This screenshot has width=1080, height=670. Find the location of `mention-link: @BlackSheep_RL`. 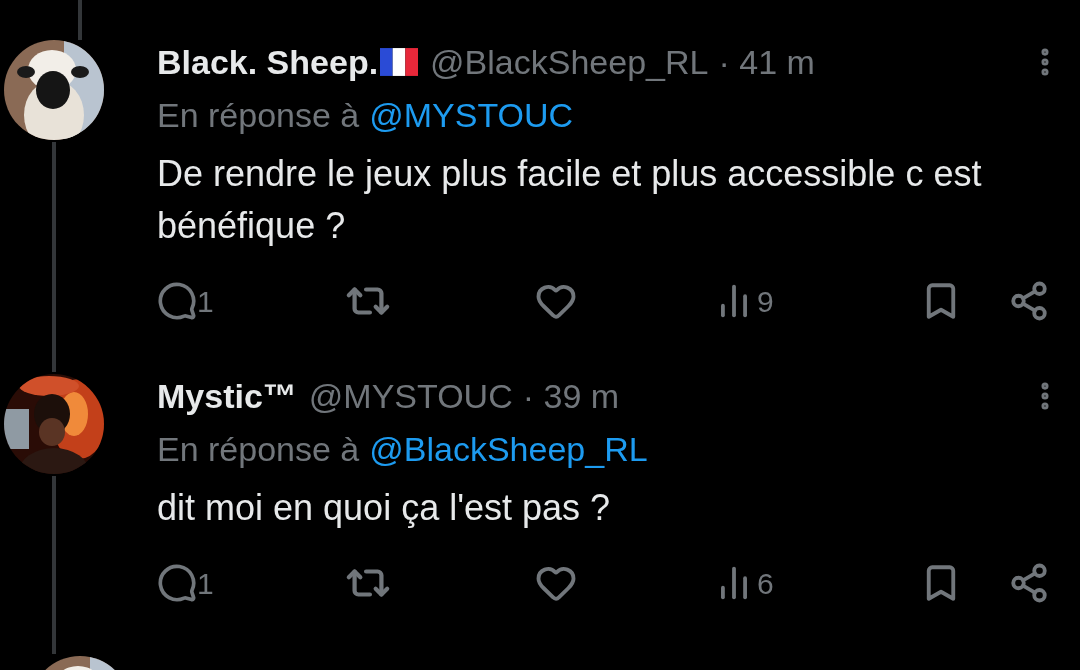

mention-link: @BlackSheep_RL is located at coordinates (508, 449).